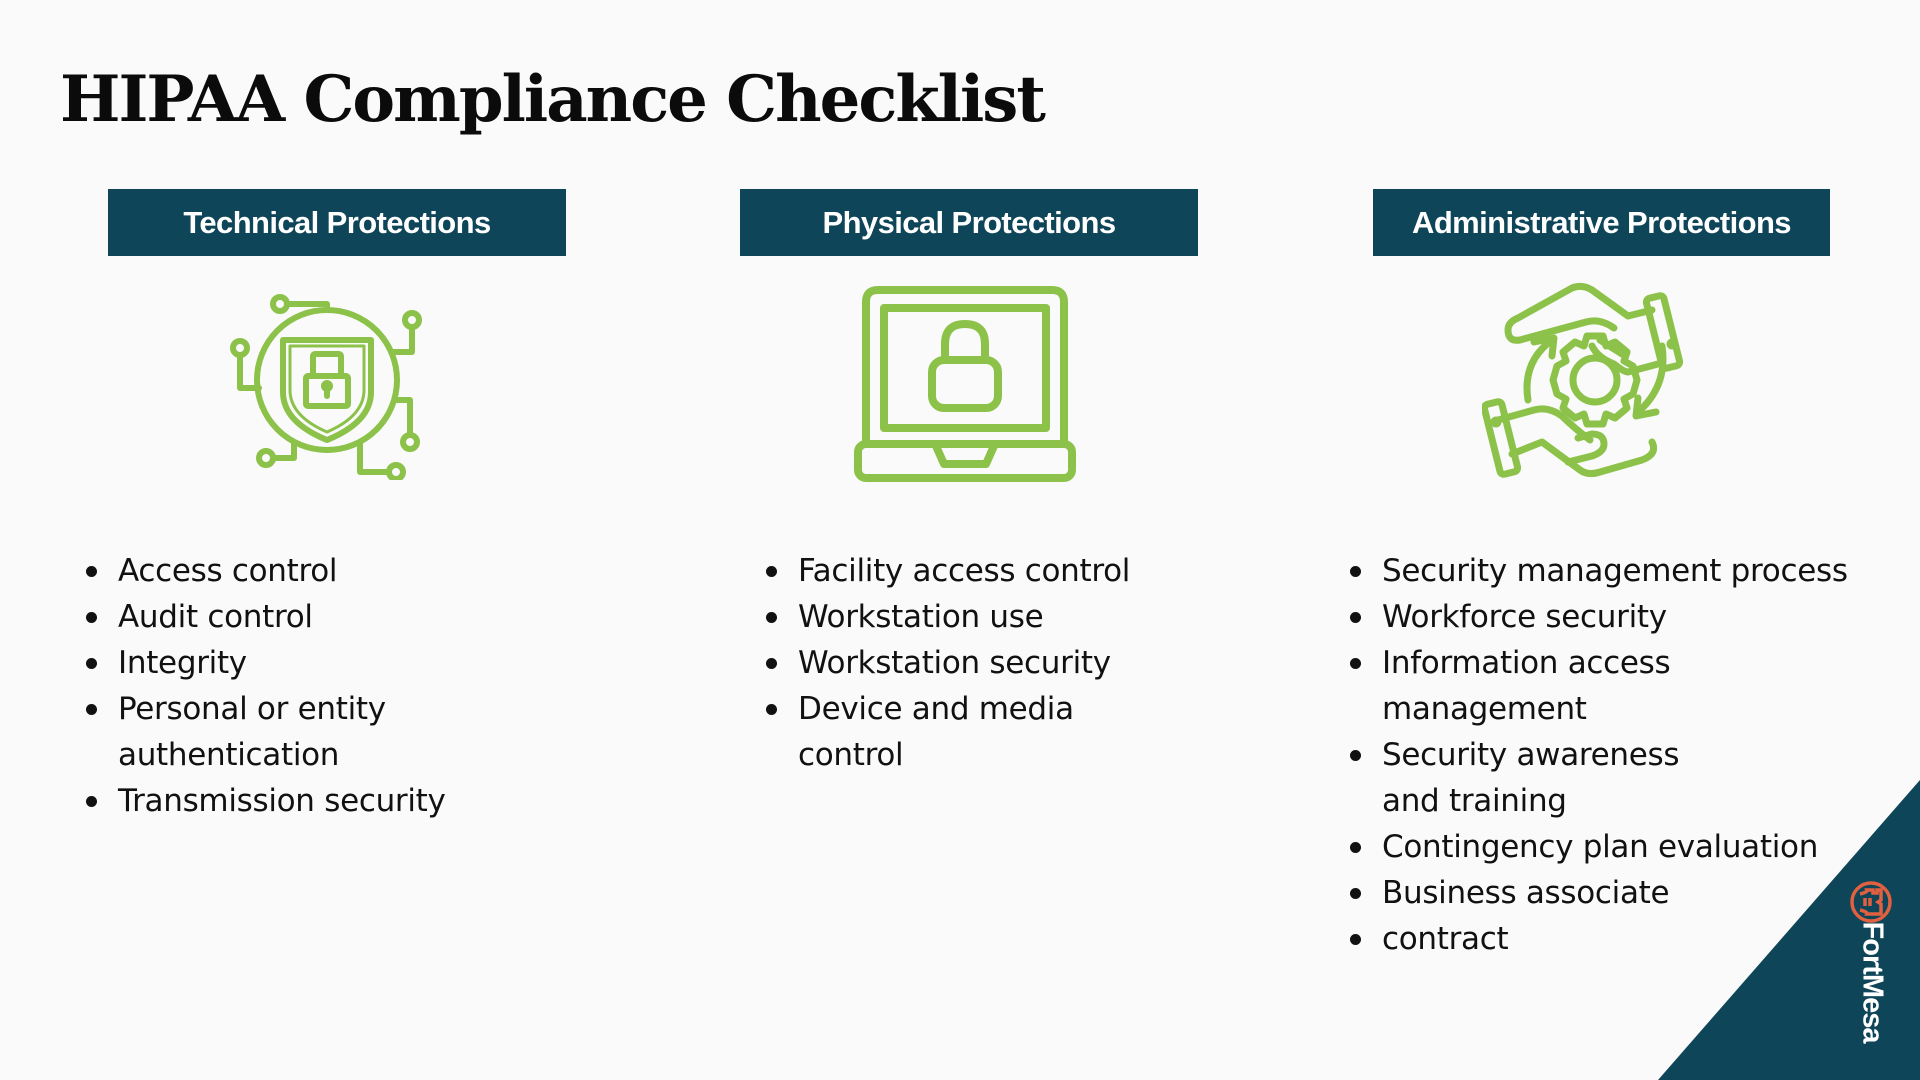 The width and height of the screenshot is (1920, 1080). Describe the element at coordinates (1536, 778) in the screenshot. I see `list-item: Security awareness and training` at that location.